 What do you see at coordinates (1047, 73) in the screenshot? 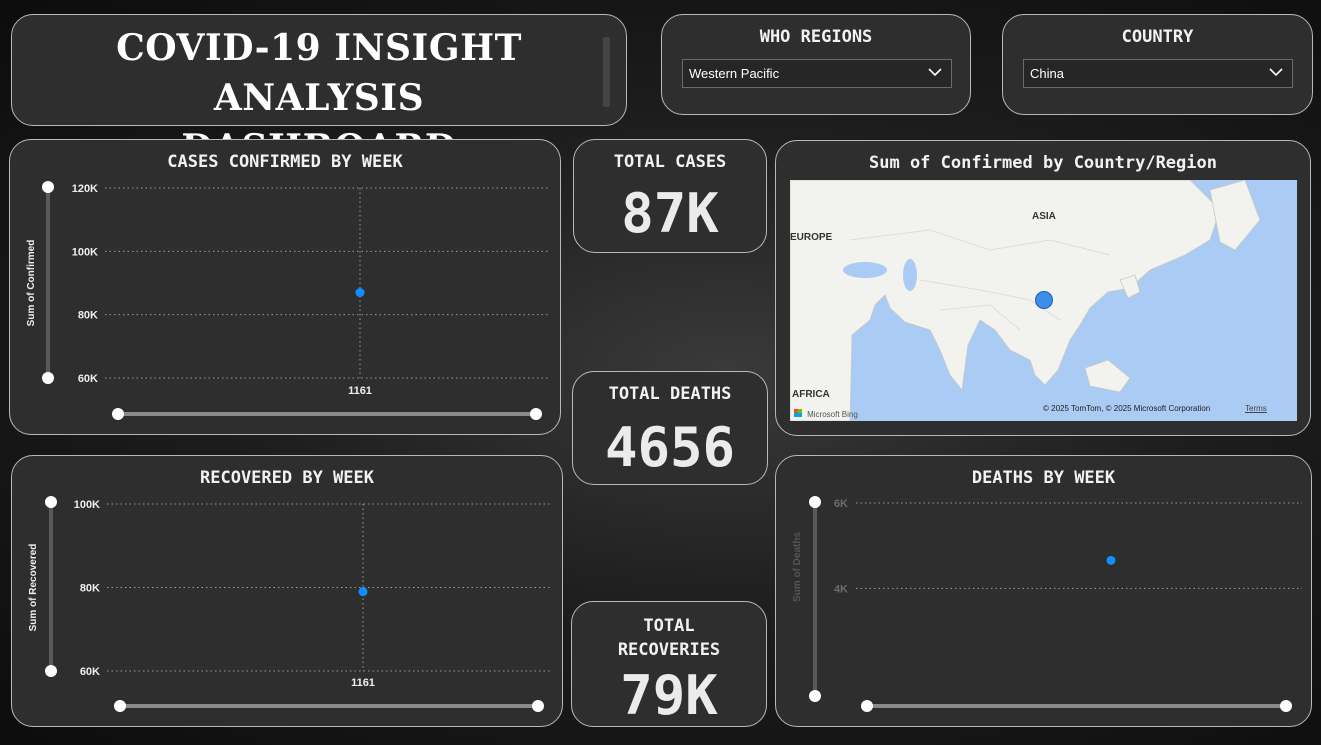
I see `country-selected: China` at bounding box center [1047, 73].